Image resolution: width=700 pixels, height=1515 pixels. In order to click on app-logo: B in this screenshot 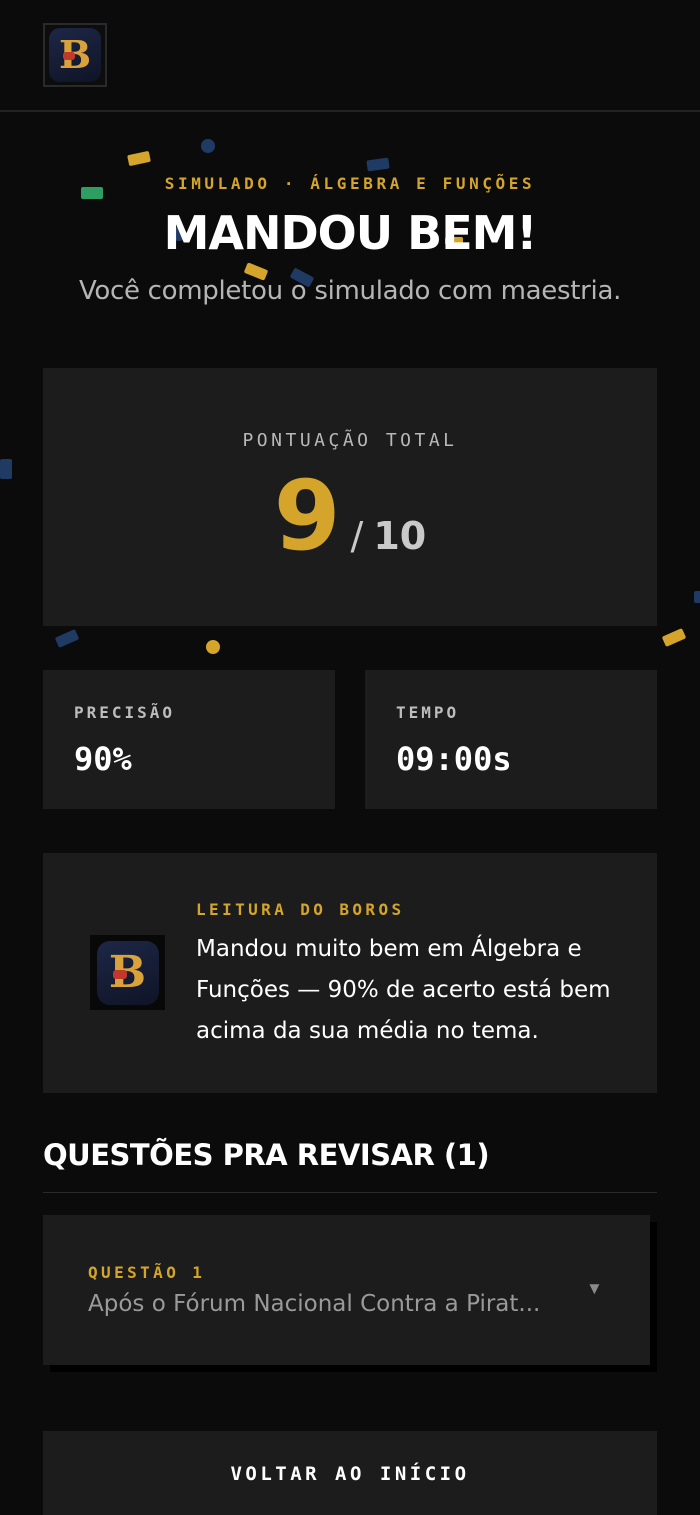, I will do `click(75, 55)`.